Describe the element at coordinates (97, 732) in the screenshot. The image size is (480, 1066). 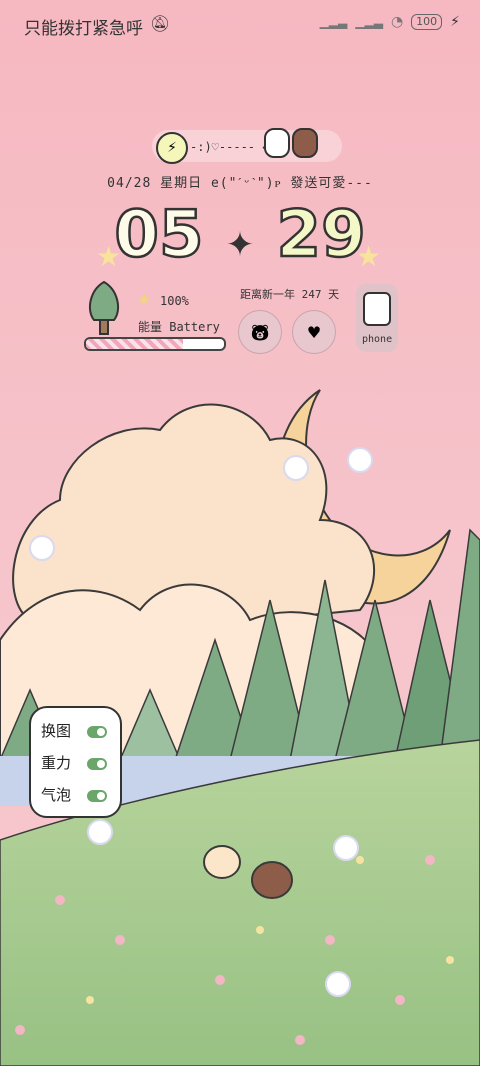
I see `toggle-change-image` at that location.